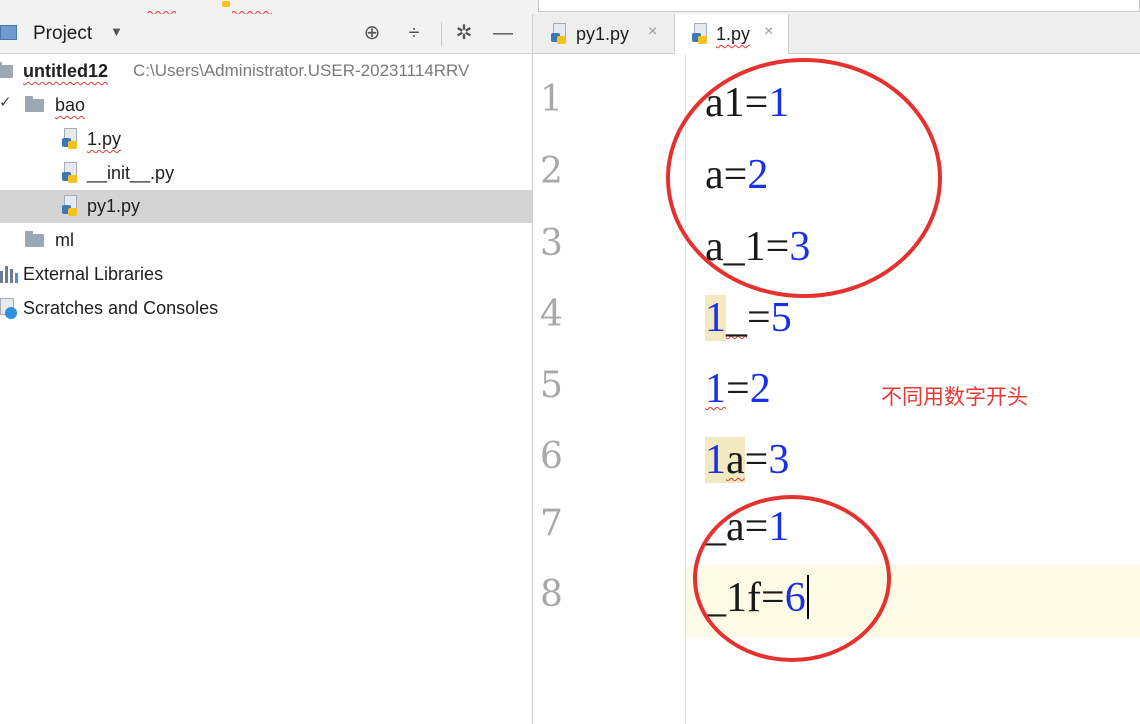 The image size is (1140, 724). I want to click on tab-1py: 1.py ×, so click(731, 34).